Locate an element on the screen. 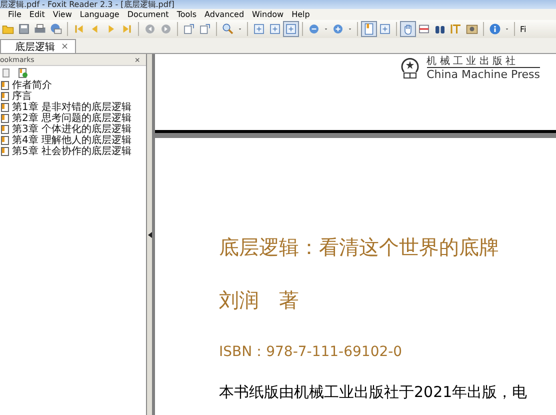  zoom-out-icon is located at coordinates (314, 29).